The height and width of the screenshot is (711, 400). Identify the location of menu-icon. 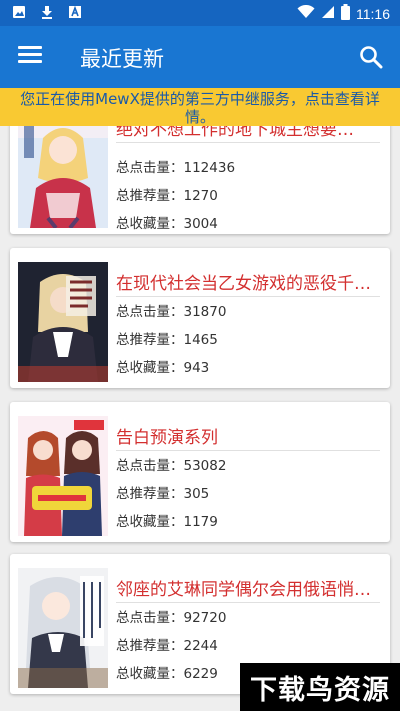
(30, 57).